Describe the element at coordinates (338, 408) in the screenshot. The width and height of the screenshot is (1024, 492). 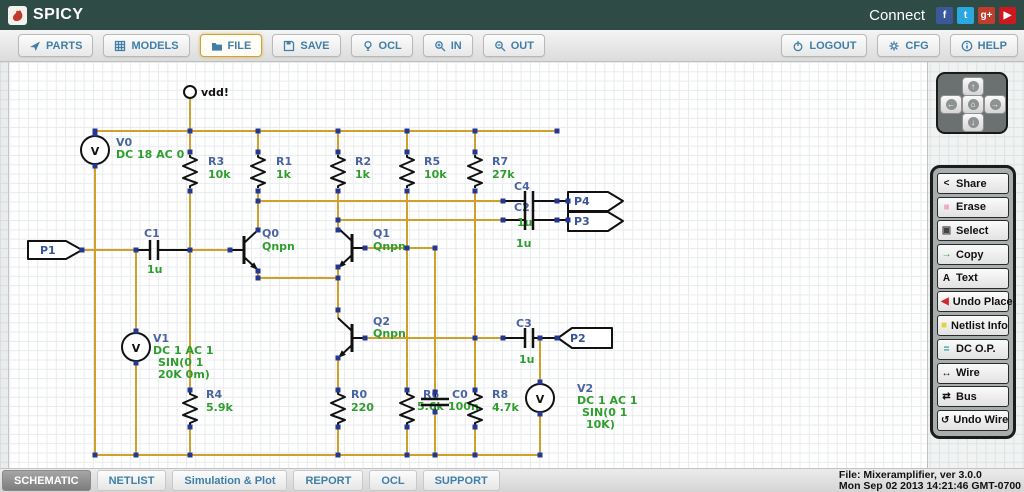
I see `resistor-R0` at that location.